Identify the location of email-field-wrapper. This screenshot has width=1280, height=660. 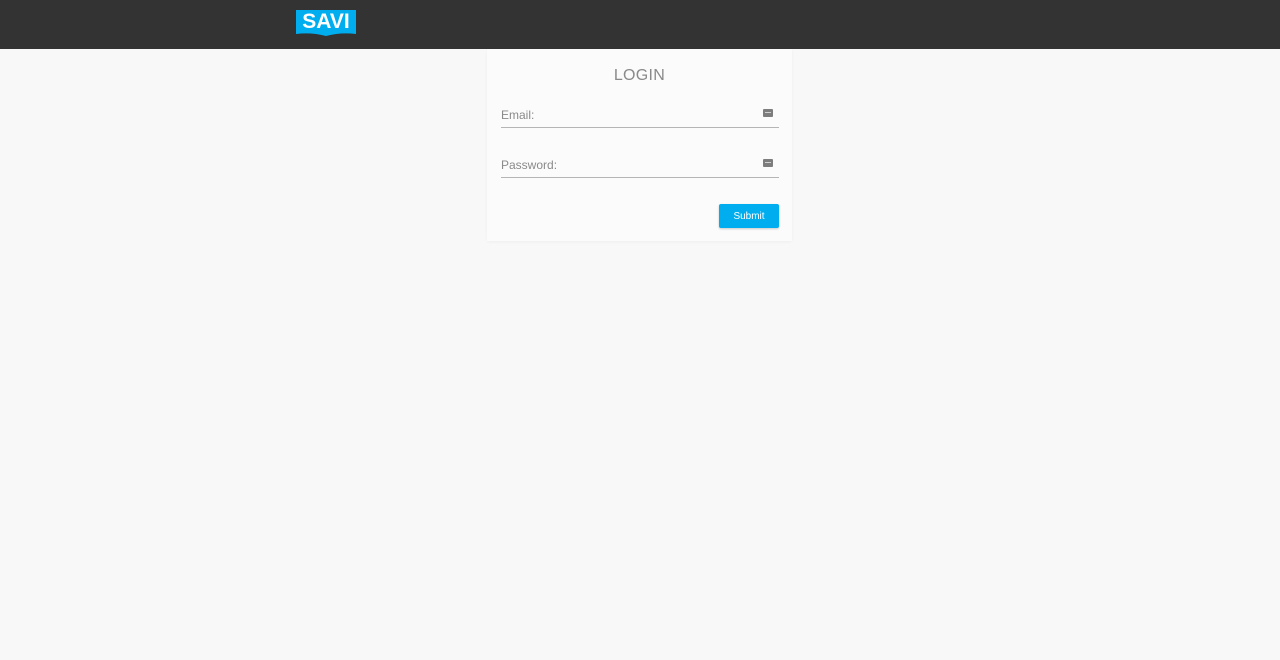
(640, 116).